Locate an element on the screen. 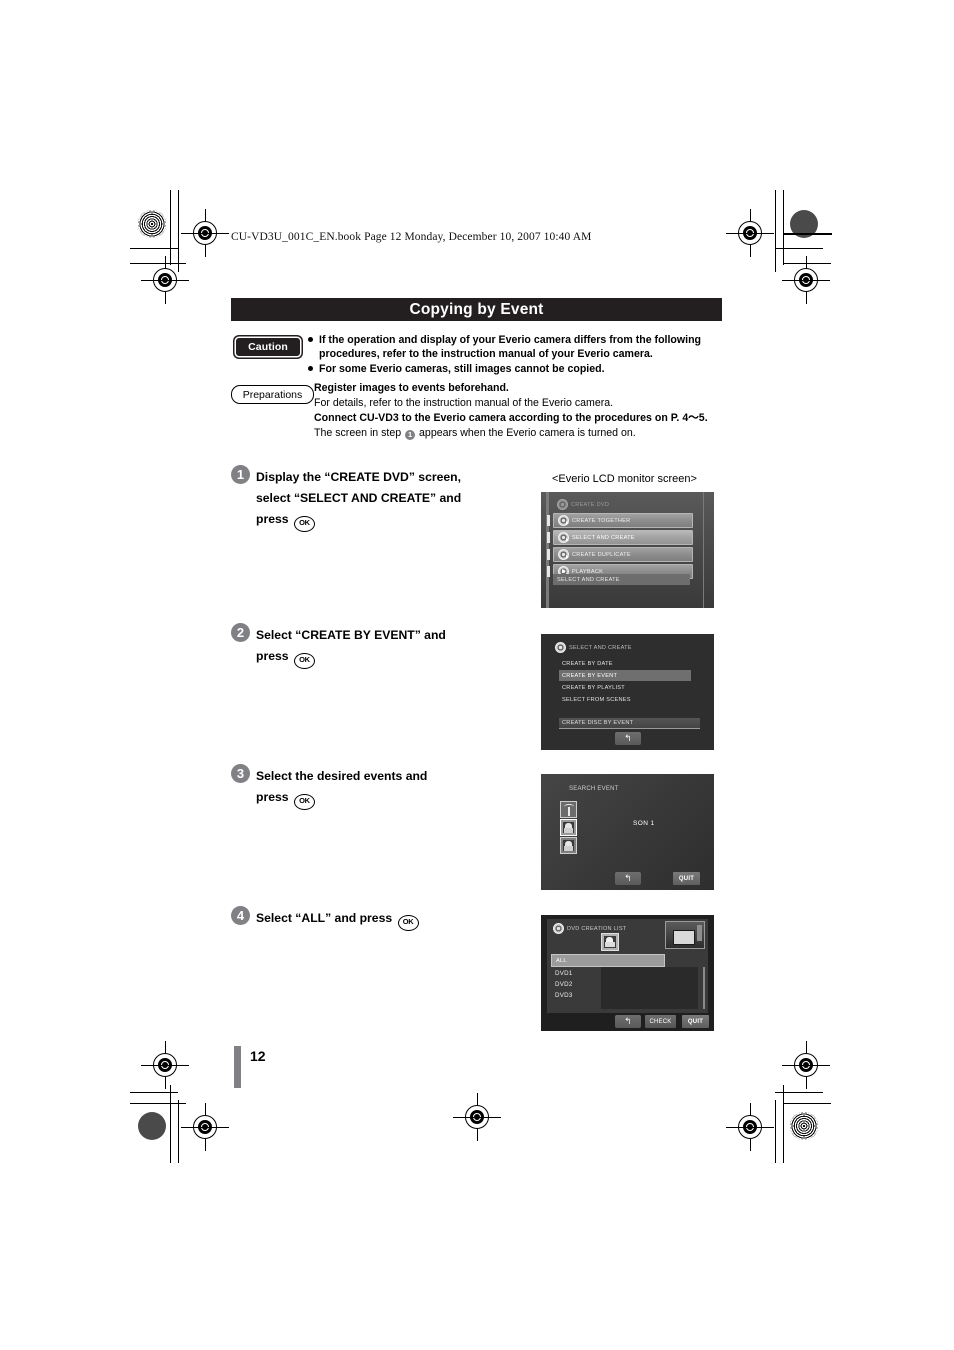  lcd2-item-select-from-scenes: SELECT FROM SCENES is located at coordinates (625, 699).